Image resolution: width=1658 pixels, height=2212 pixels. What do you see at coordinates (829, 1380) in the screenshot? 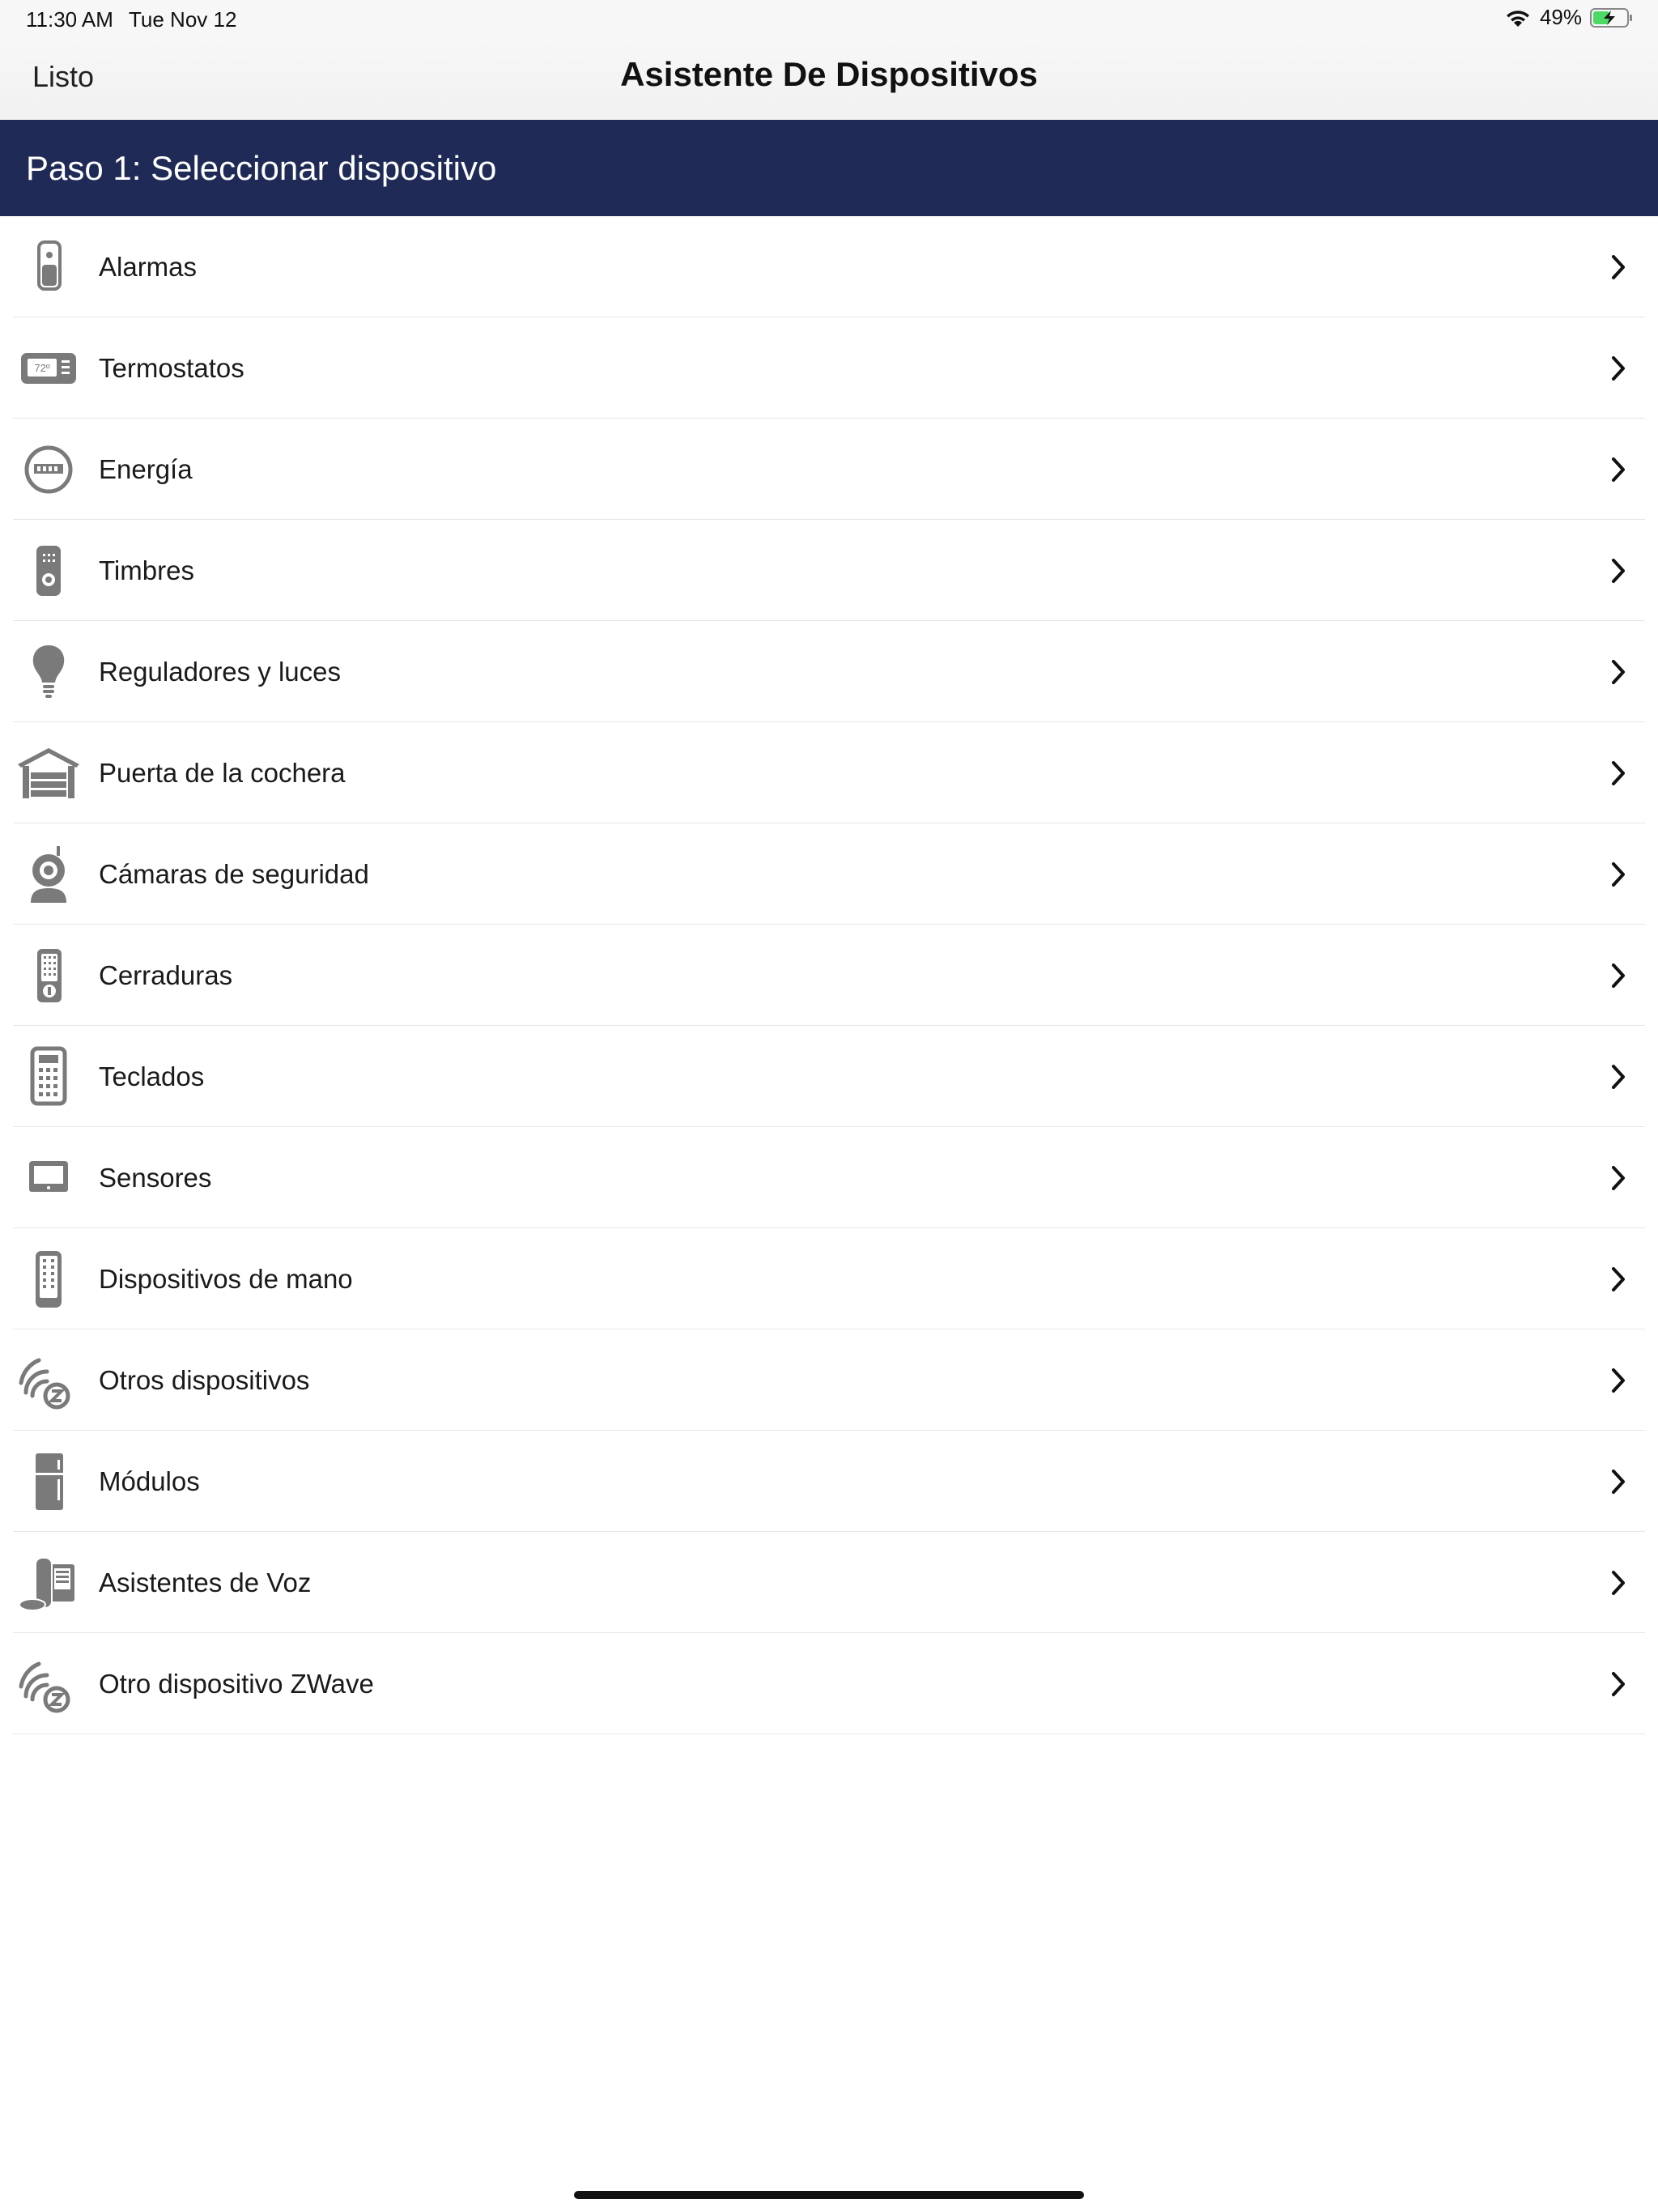
I see `device-row-otros-dispositivos: Otros dispositivos` at bounding box center [829, 1380].